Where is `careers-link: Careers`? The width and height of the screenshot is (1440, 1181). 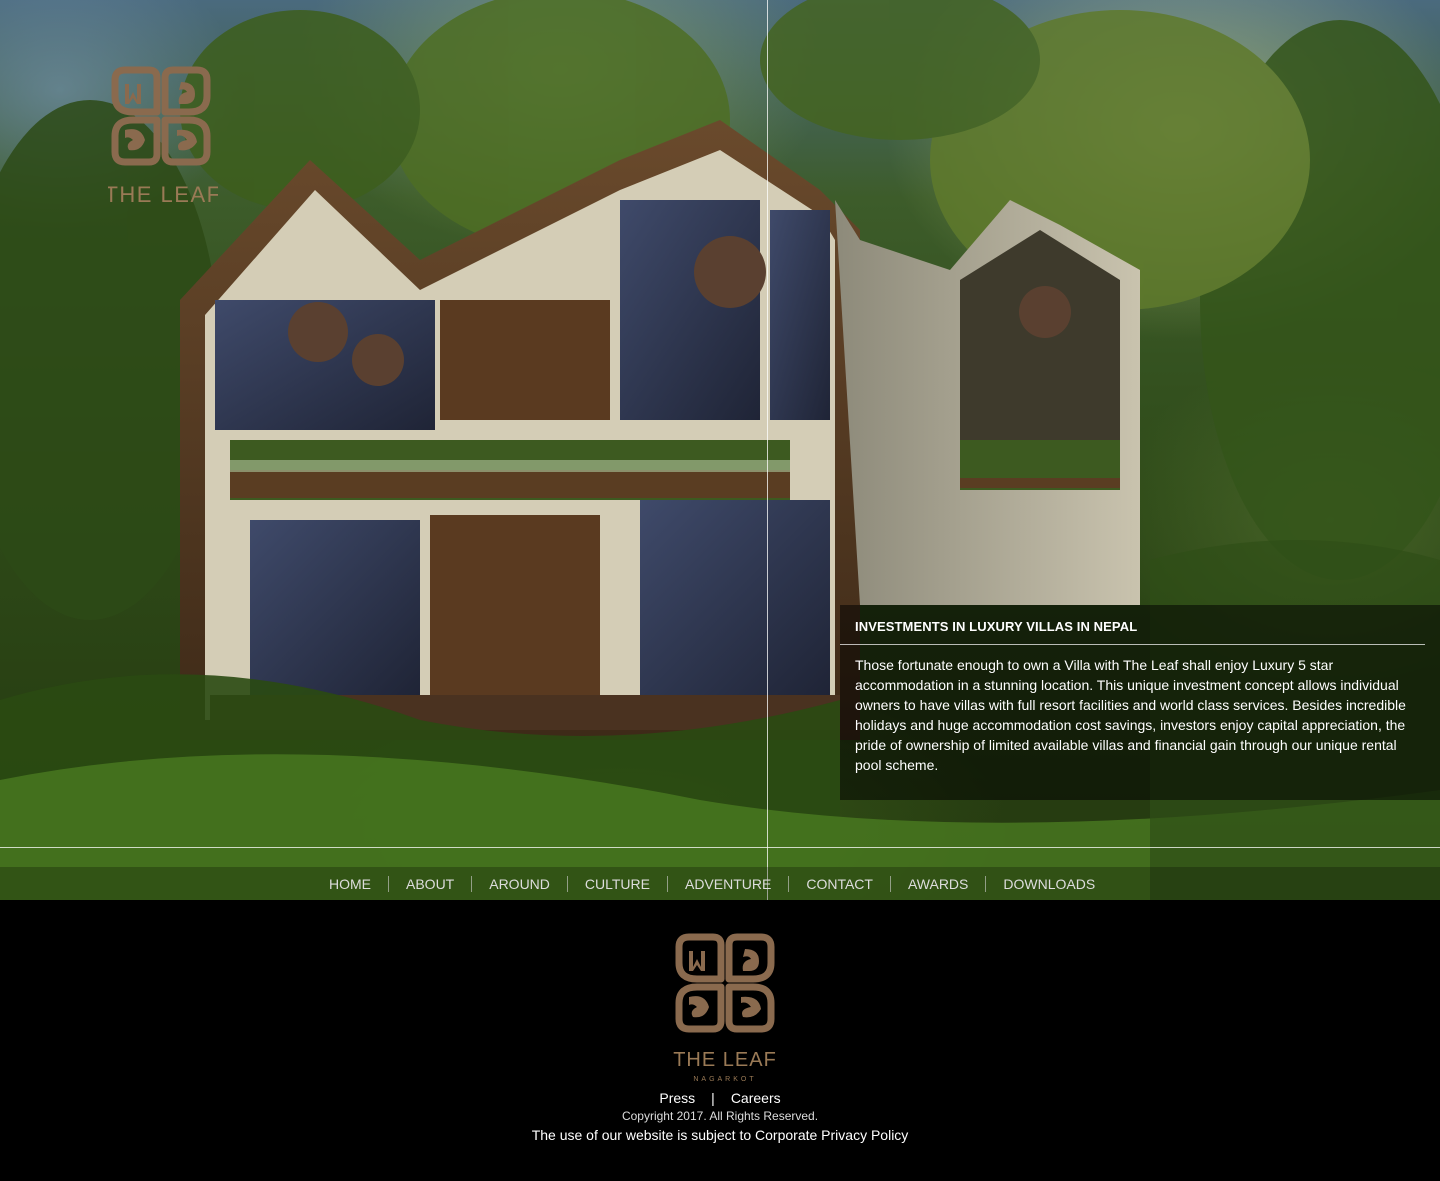
careers-link: Careers is located at coordinates (756, 1098).